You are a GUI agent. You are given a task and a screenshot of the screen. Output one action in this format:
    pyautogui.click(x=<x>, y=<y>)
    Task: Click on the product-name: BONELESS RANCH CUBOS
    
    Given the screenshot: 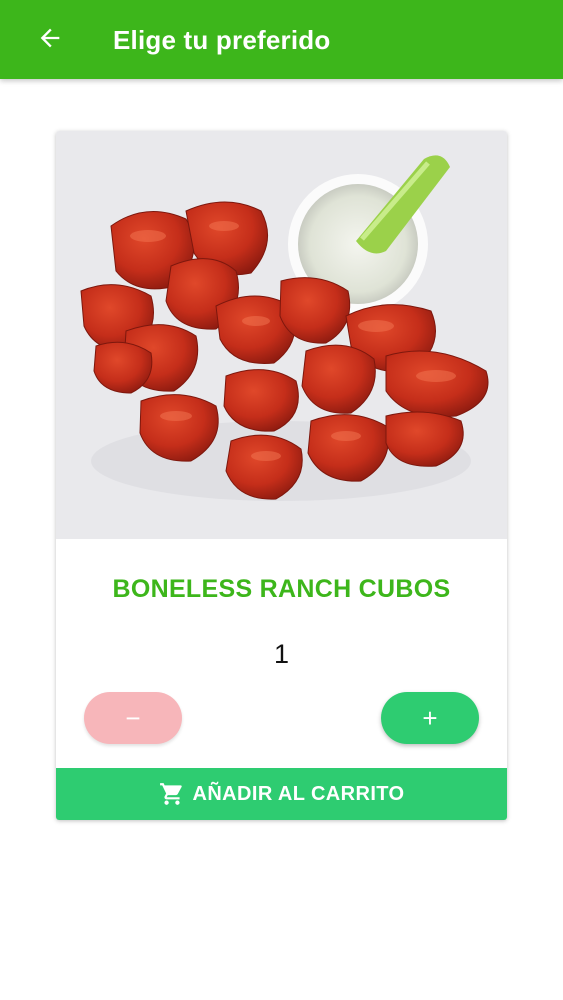 What is the action you would take?
    pyautogui.click(x=281, y=589)
    